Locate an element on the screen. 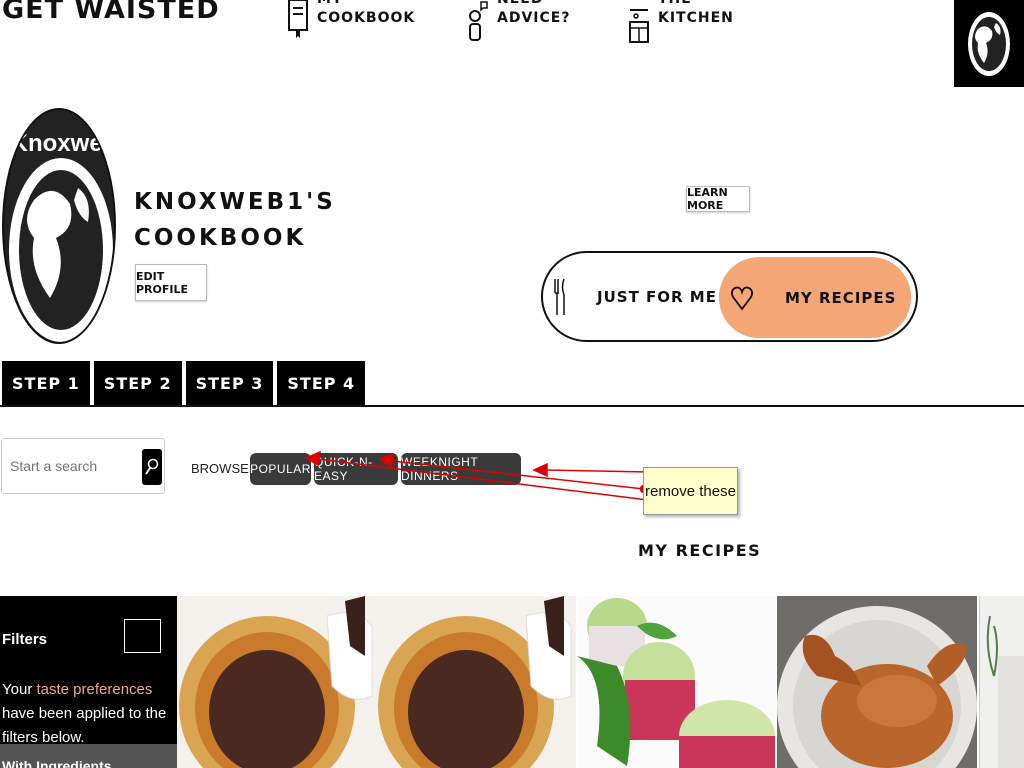  my-recipes-label: MY RECIPES is located at coordinates (841, 297).